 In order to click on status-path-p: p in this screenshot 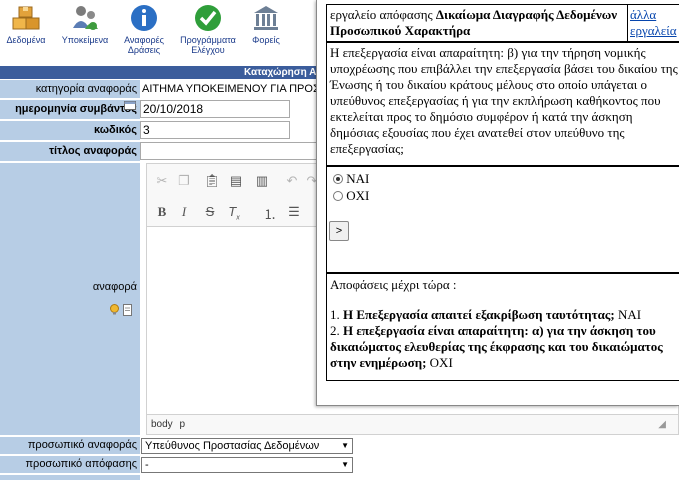, I will do `click(182, 424)`.